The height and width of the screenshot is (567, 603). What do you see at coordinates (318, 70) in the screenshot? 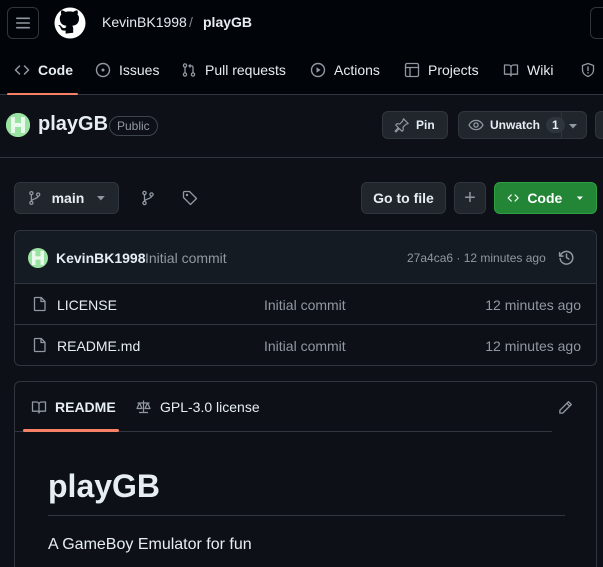
I see `play-icon` at bounding box center [318, 70].